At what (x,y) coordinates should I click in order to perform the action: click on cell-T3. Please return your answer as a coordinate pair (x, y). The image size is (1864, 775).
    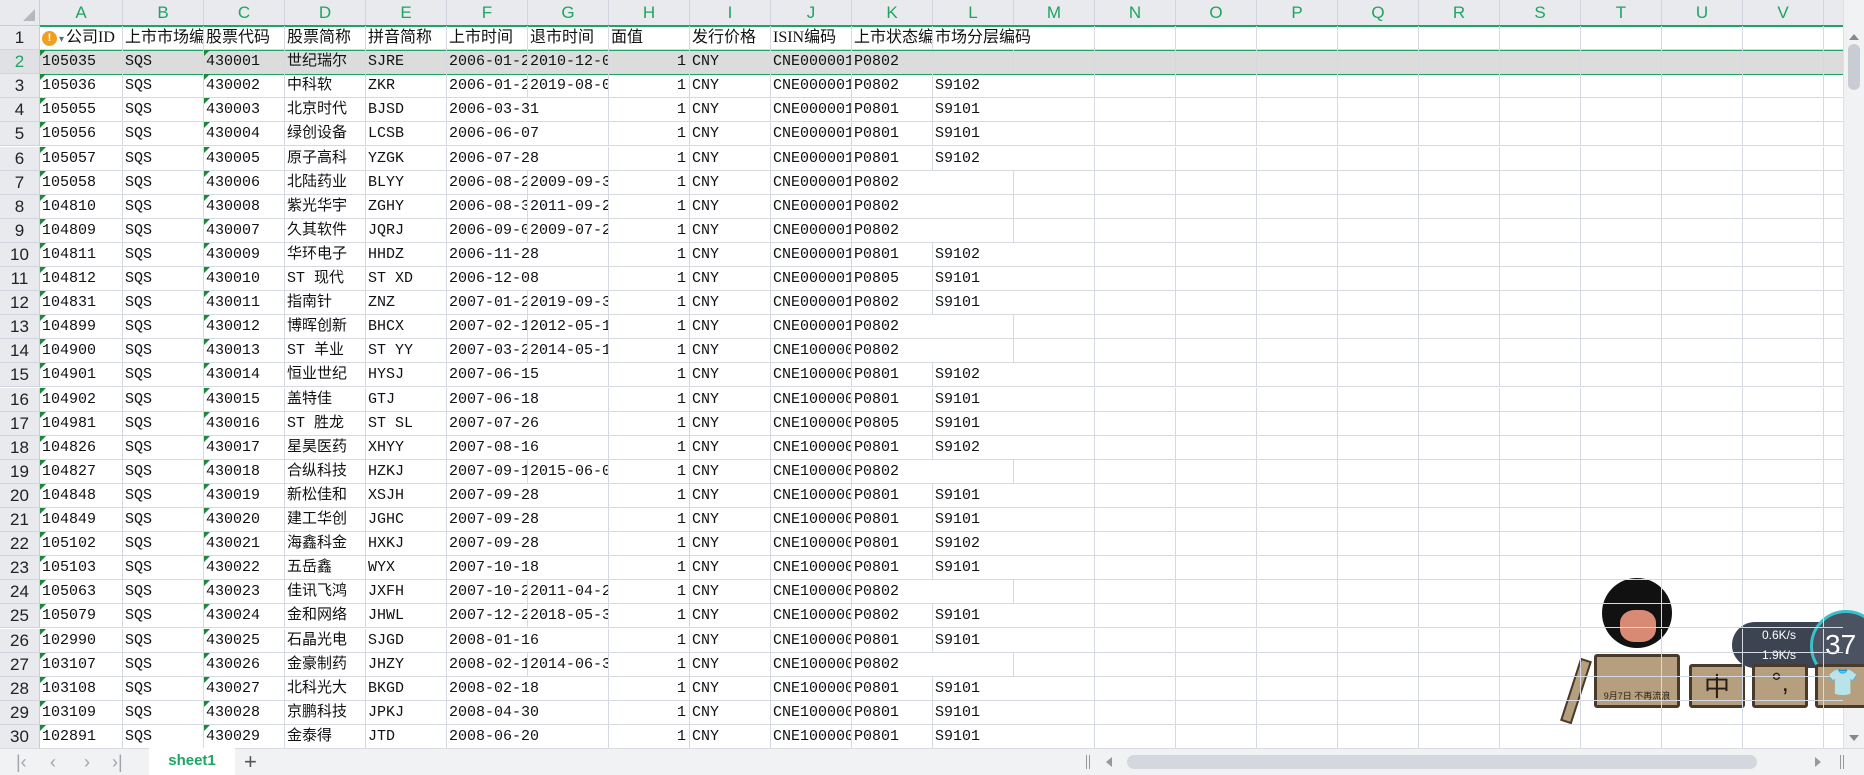
    Looking at the image, I should click on (1621, 86).